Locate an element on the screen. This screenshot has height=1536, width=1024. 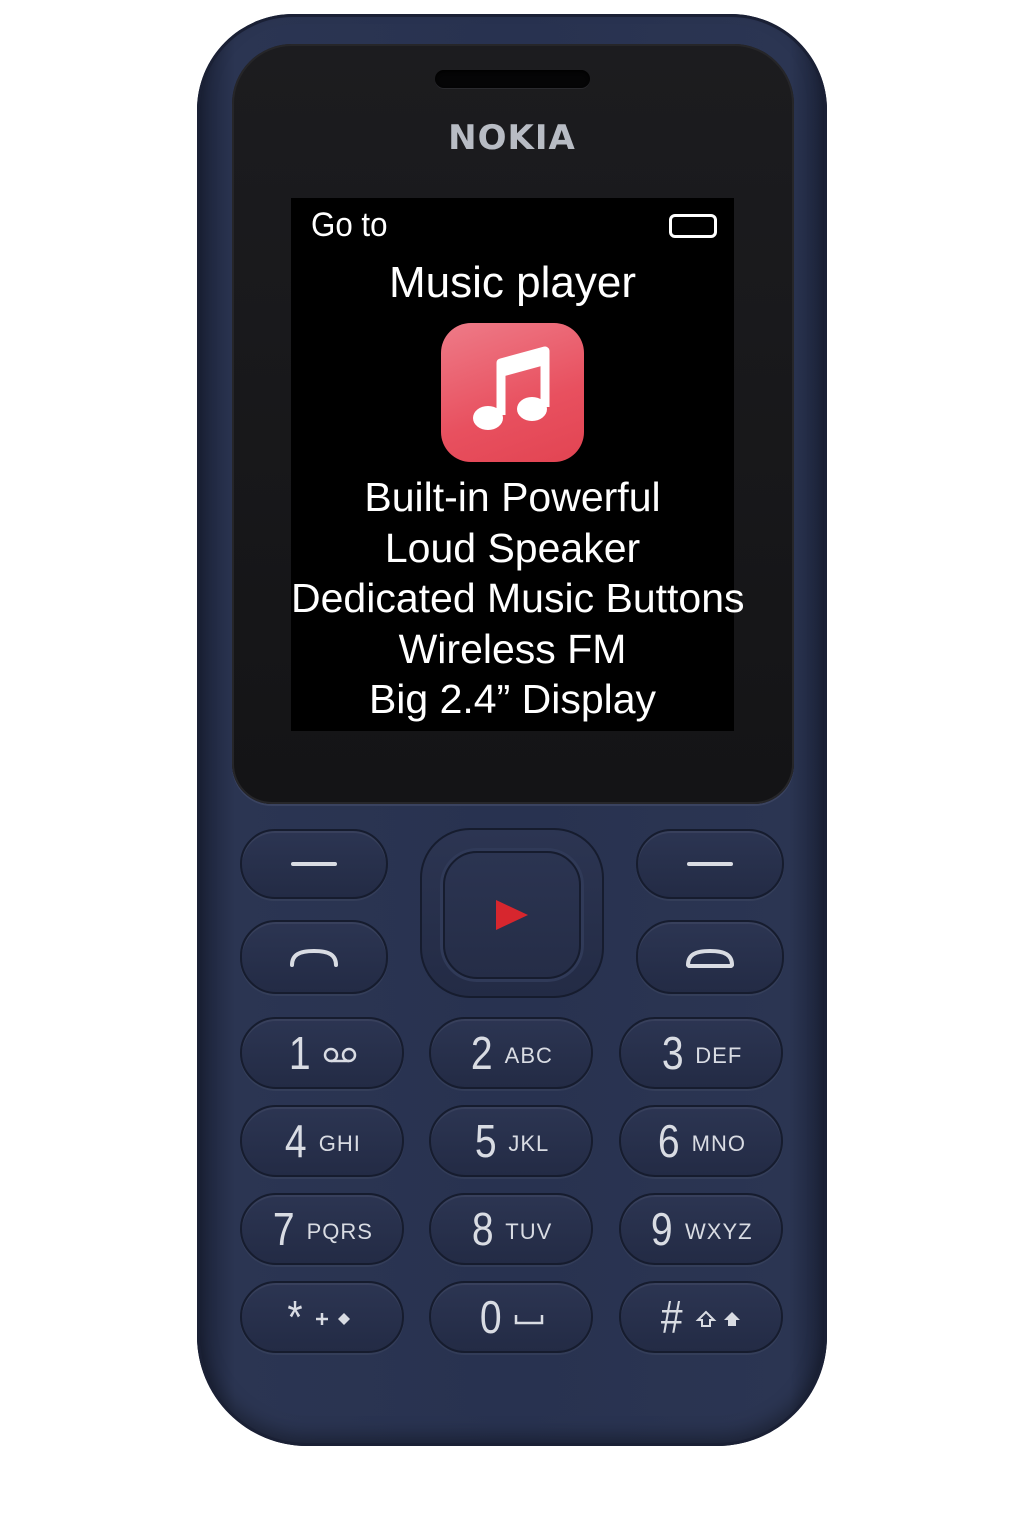
key-digit: 1 is located at coordinates (300, 1053).